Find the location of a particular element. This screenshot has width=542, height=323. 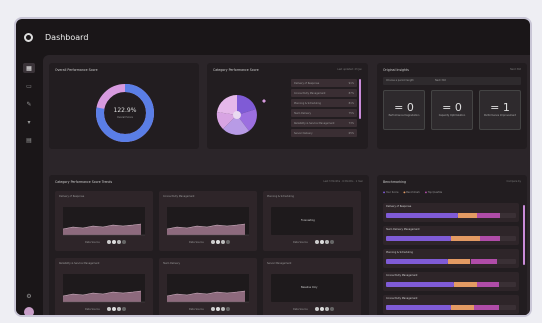

card-title: Benchmarking is located at coordinates (395, 182).